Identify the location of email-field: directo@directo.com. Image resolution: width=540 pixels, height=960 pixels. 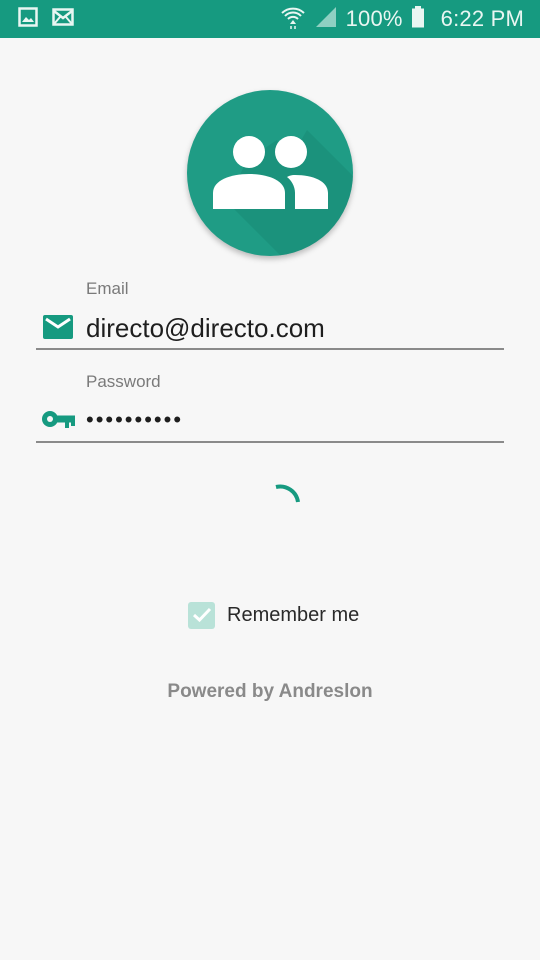
(205, 328).